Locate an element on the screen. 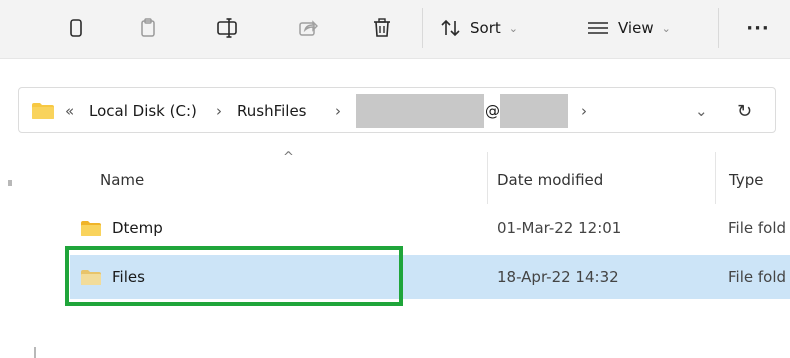 This screenshot has width=790, height=358. breadcrumb-label: Local Disk (C:) is located at coordinates (143, 111).